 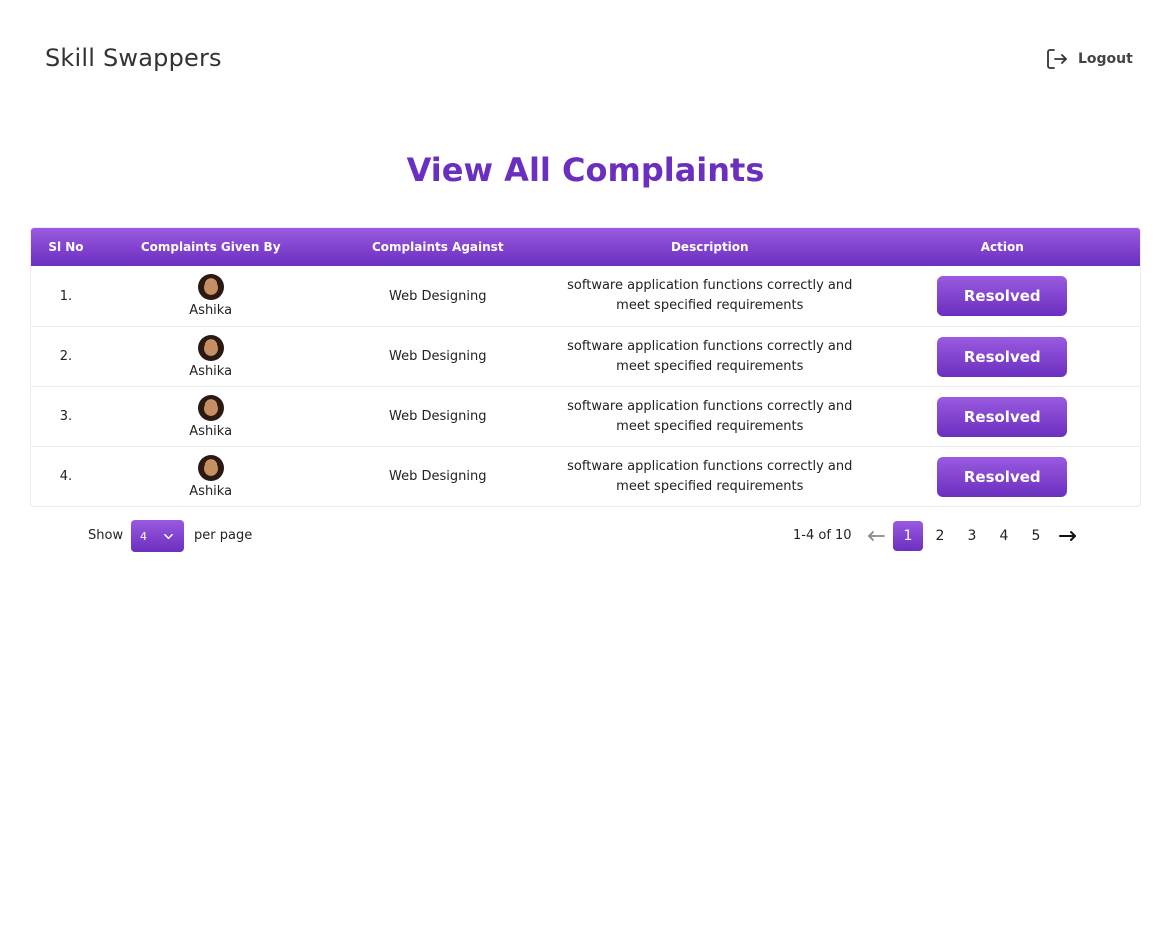 What do you see at coordinates (133, 58) in the screenshot?
I see `brand-title: Skill Swappers` at bounding box center [133, 58].